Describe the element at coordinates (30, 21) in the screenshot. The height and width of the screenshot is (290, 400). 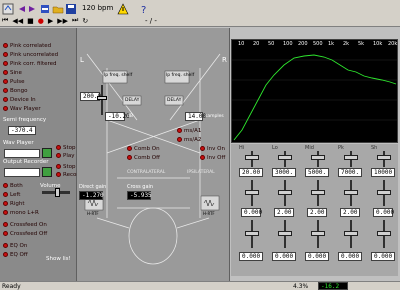
I see `stop-icon: ■` at that location.